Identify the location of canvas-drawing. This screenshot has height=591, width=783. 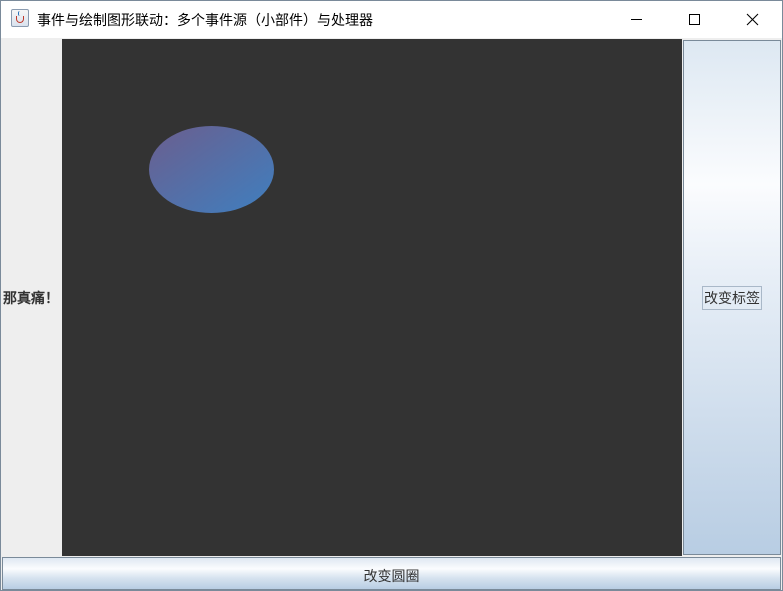
(211, 169).